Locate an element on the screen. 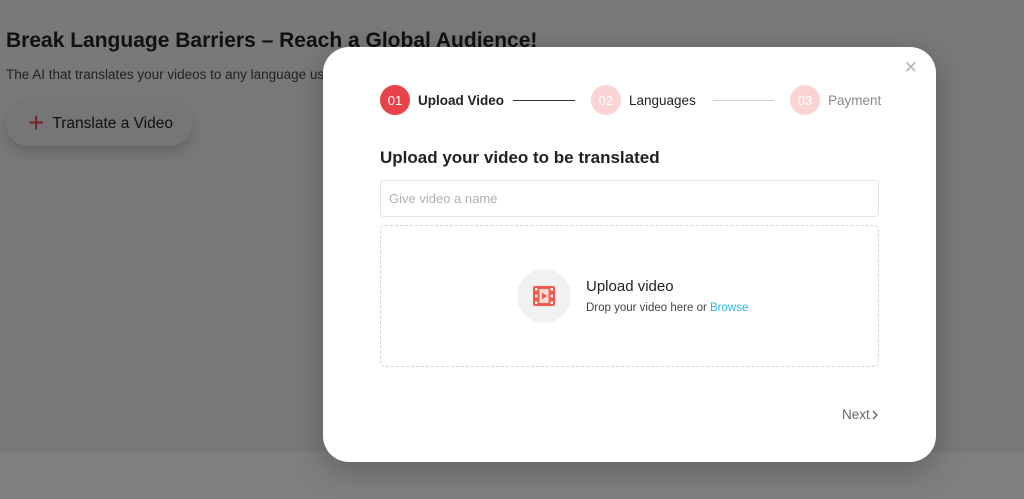 Image resolution: width=1024 pixels, height=499 pixels. close-icon: ✕ is located at coordinates (911, 67).